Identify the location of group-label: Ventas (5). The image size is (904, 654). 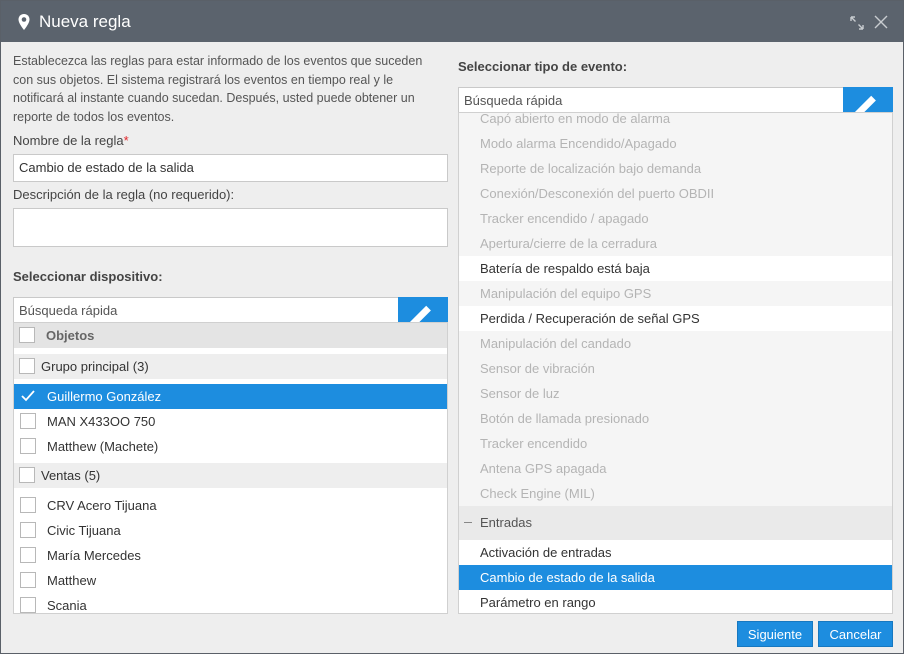
(71, 475).